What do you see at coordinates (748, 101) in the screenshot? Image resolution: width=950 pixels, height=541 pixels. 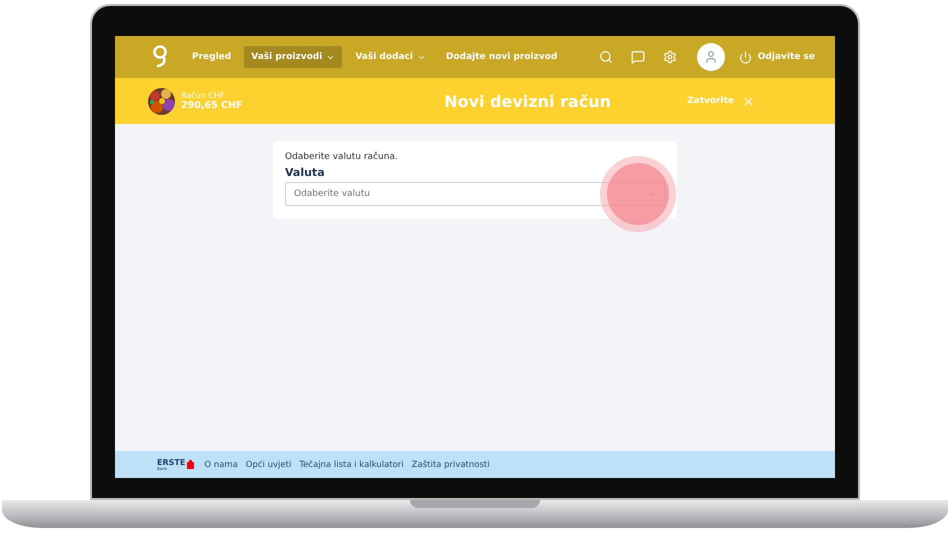 I see `close-icon` at bounding box center [748, 101].